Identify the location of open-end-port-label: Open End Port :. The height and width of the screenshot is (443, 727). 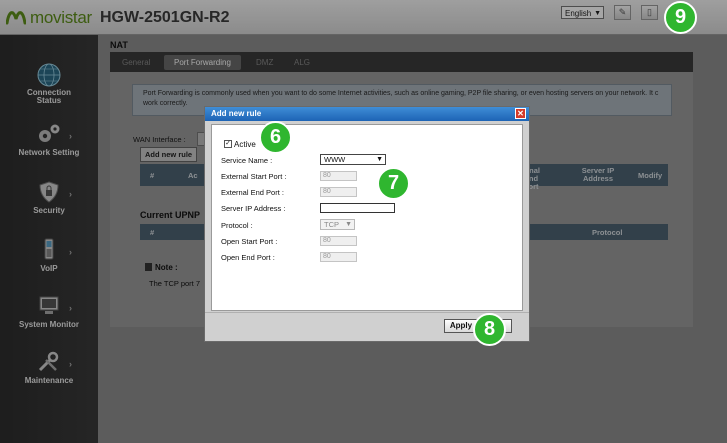
(248, 257).